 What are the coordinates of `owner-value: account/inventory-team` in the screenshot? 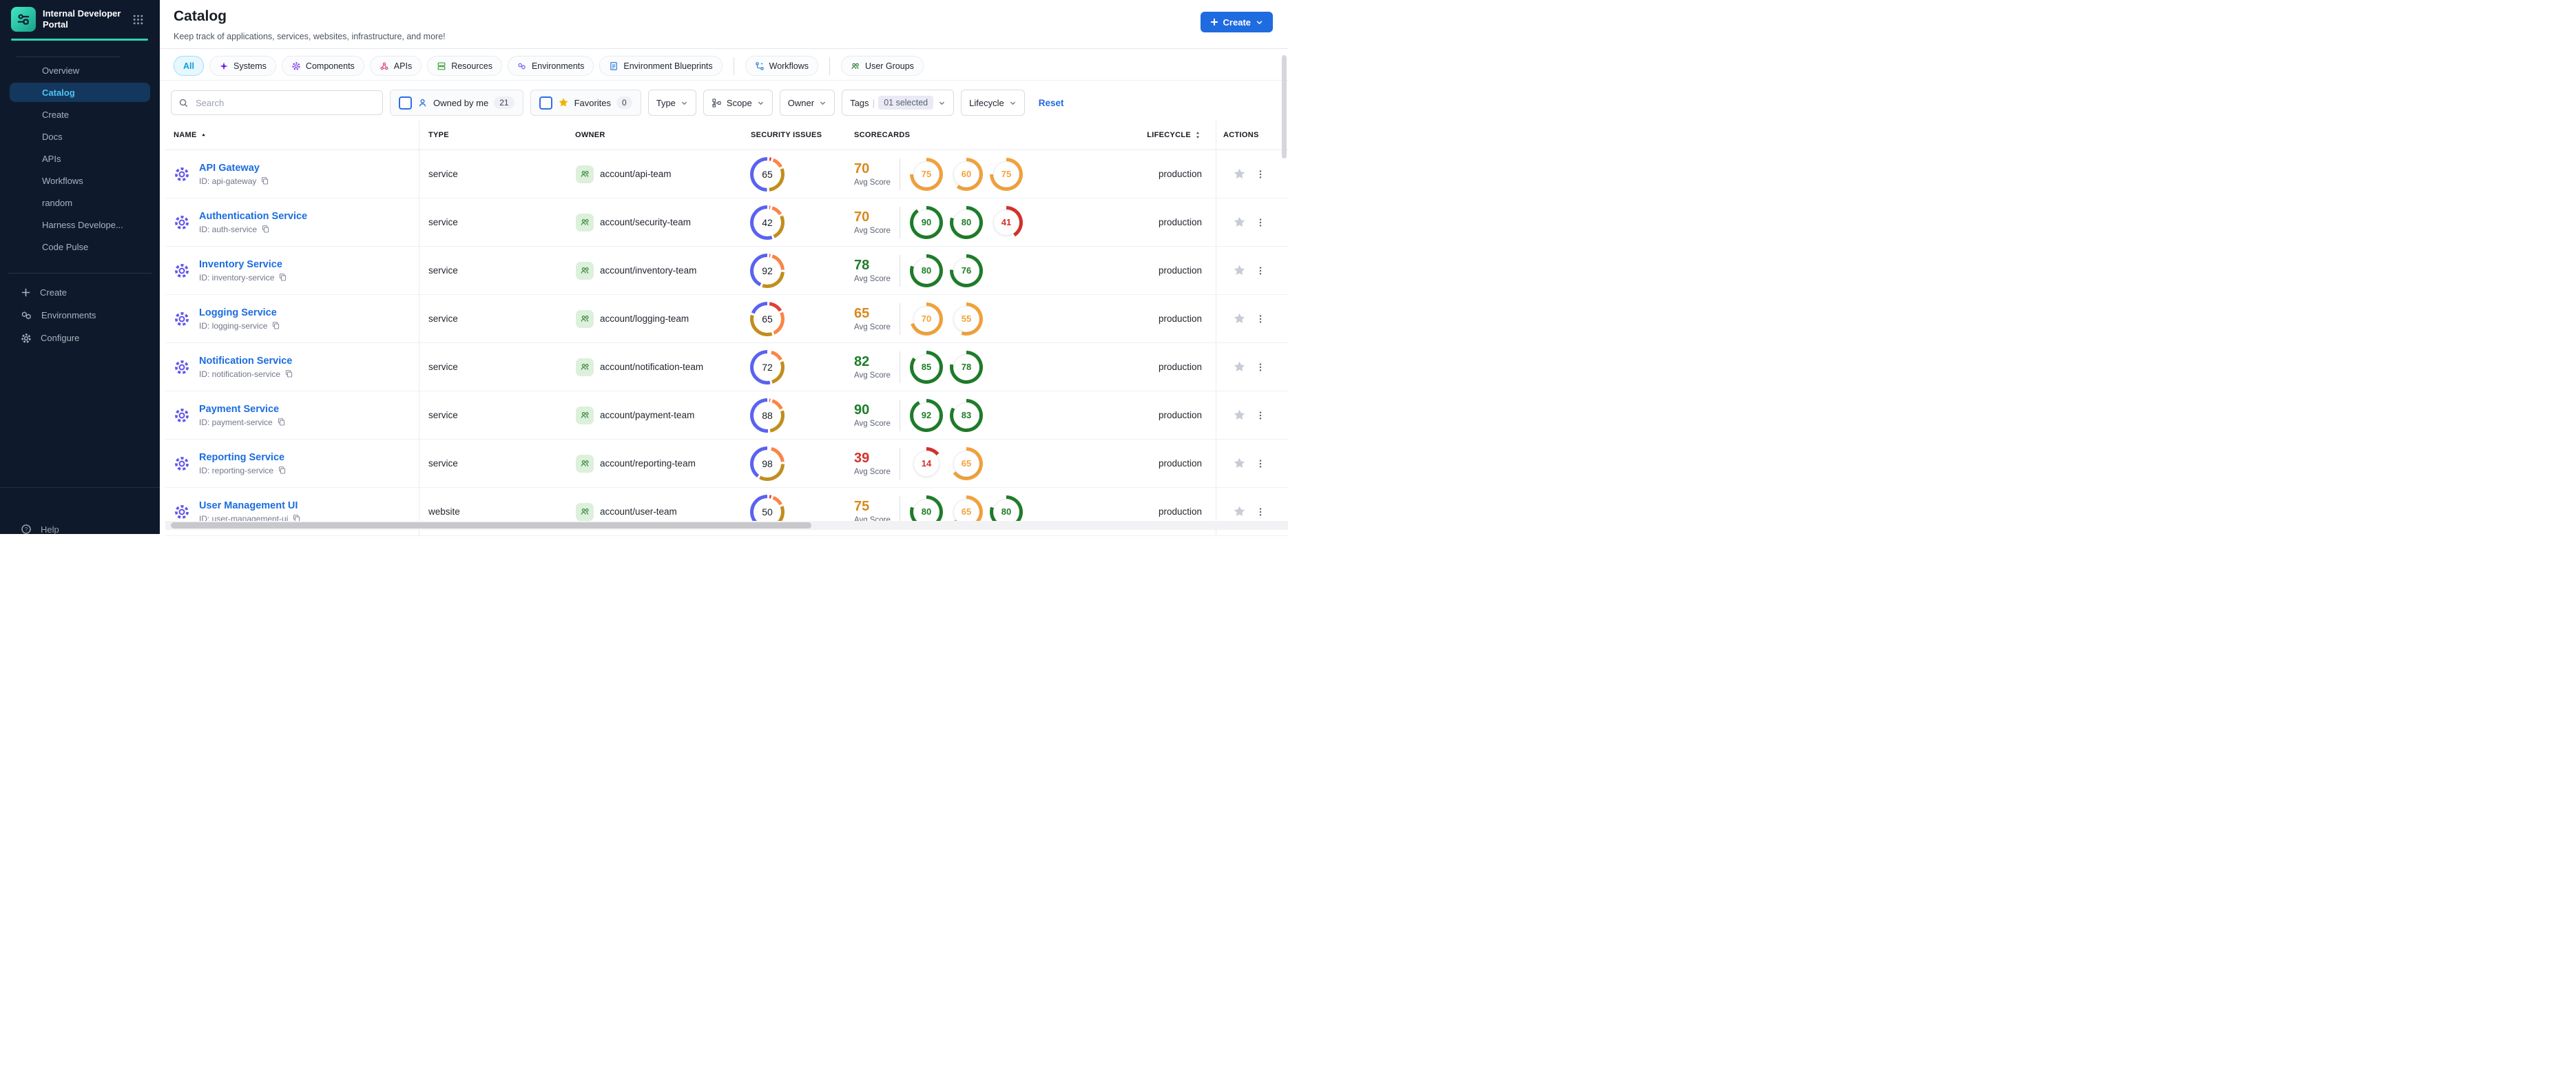 It's located at (648, 271).